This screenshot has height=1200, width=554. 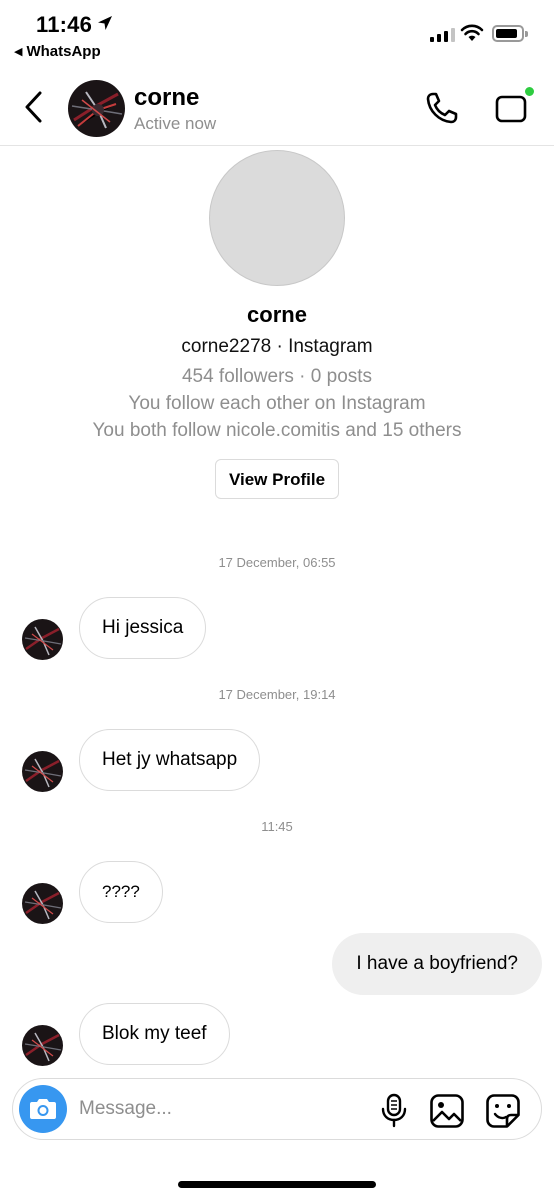 What do you see at coordinates (503, 1111) in the screenshot?
I see `sticker-icon` at bounding box center [503, 1111].